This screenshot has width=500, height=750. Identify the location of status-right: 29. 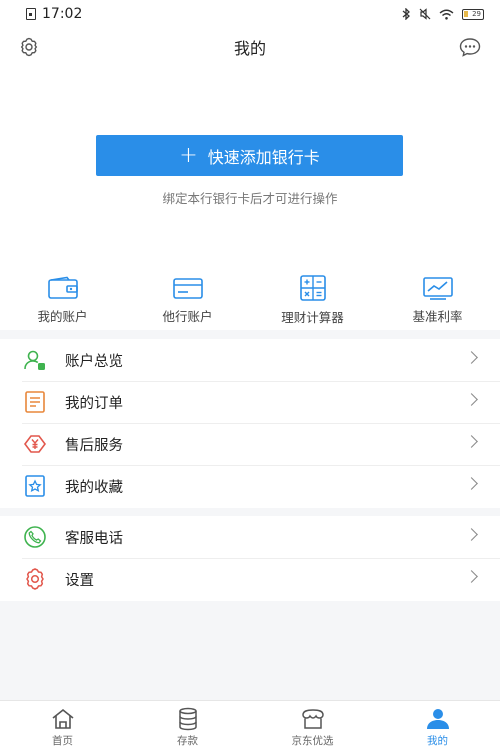
(443, 14).